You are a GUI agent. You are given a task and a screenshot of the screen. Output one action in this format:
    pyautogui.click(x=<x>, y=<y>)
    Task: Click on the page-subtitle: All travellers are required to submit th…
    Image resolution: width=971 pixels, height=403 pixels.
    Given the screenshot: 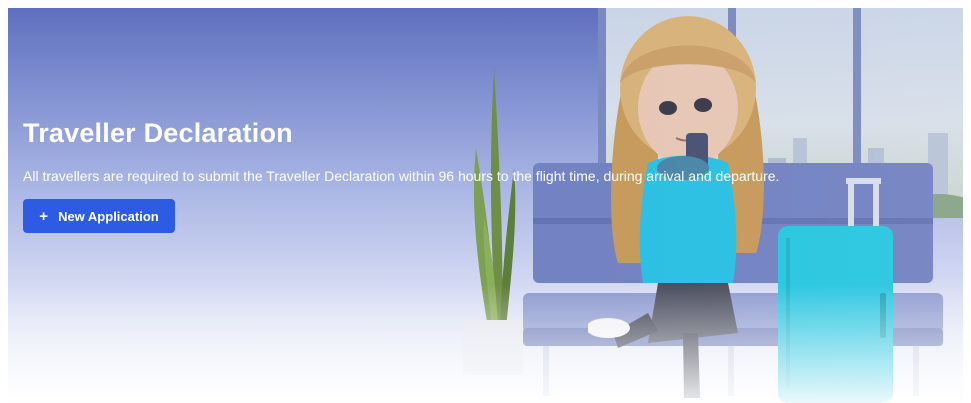 What is the action you would take?
    pyautogui.click(x=401, y=176)
    